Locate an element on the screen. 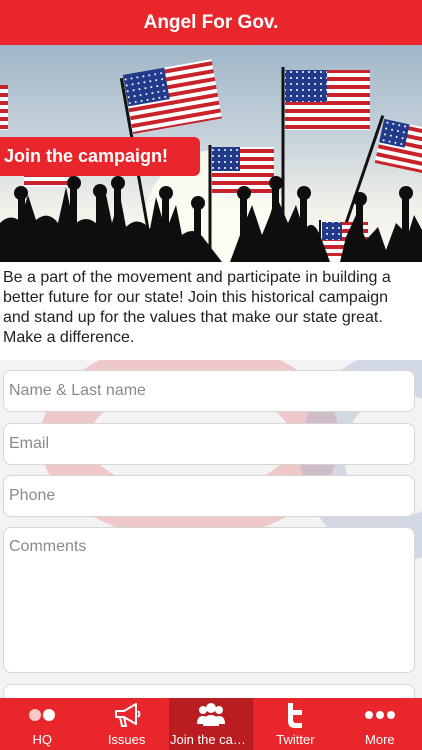 The height and width of the screenshot is (750, 422). email-field: Email is located at coordinates (209, 444).